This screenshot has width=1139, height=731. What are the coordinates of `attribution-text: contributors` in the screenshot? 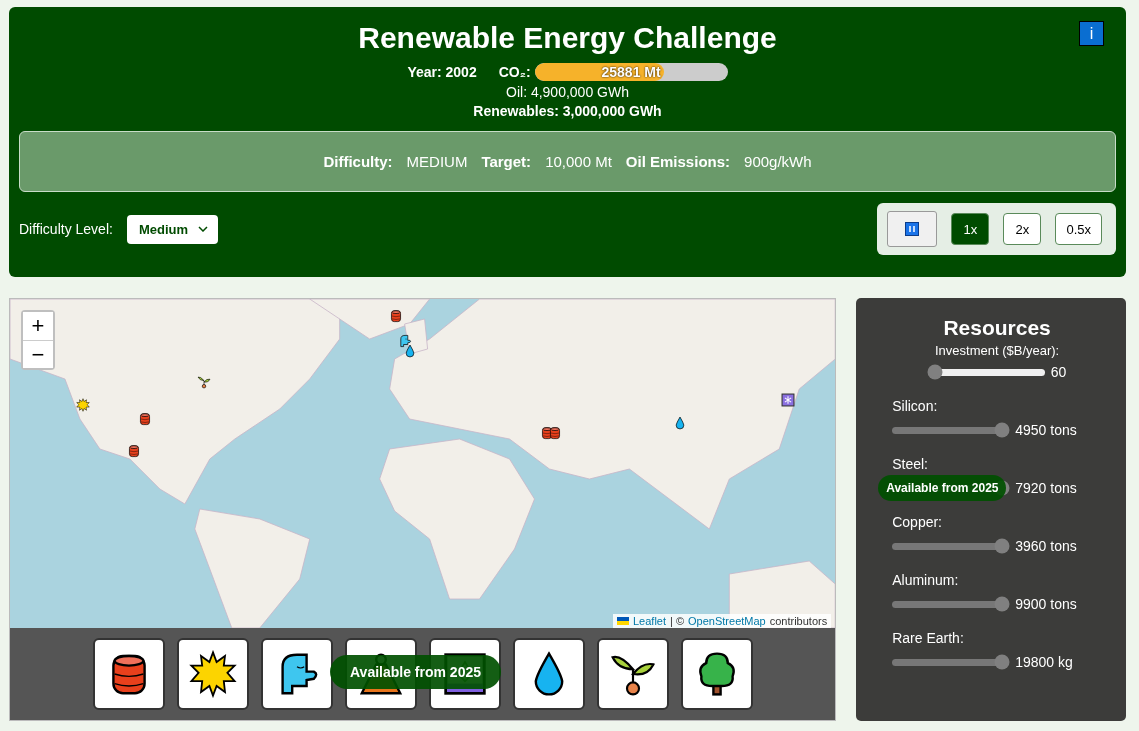 It's located at (798, 621).